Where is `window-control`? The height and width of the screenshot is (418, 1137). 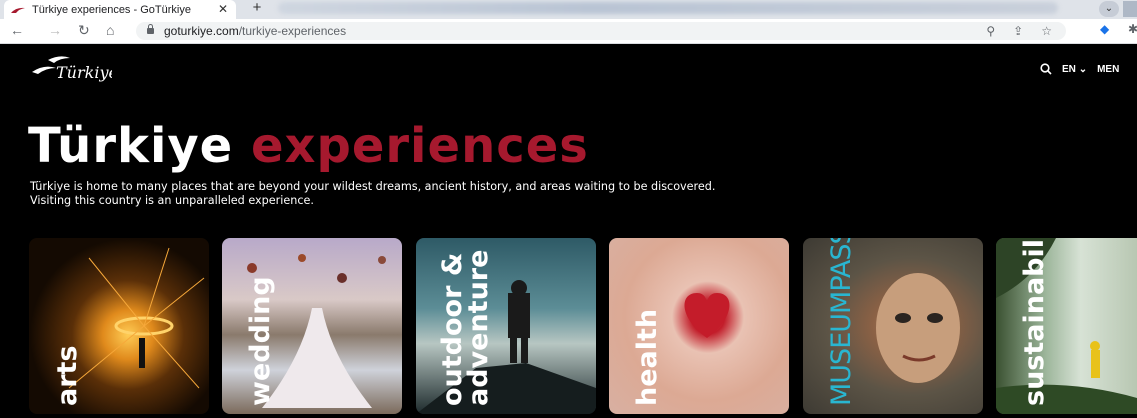
window-control is located at coordinates (1130, 9).